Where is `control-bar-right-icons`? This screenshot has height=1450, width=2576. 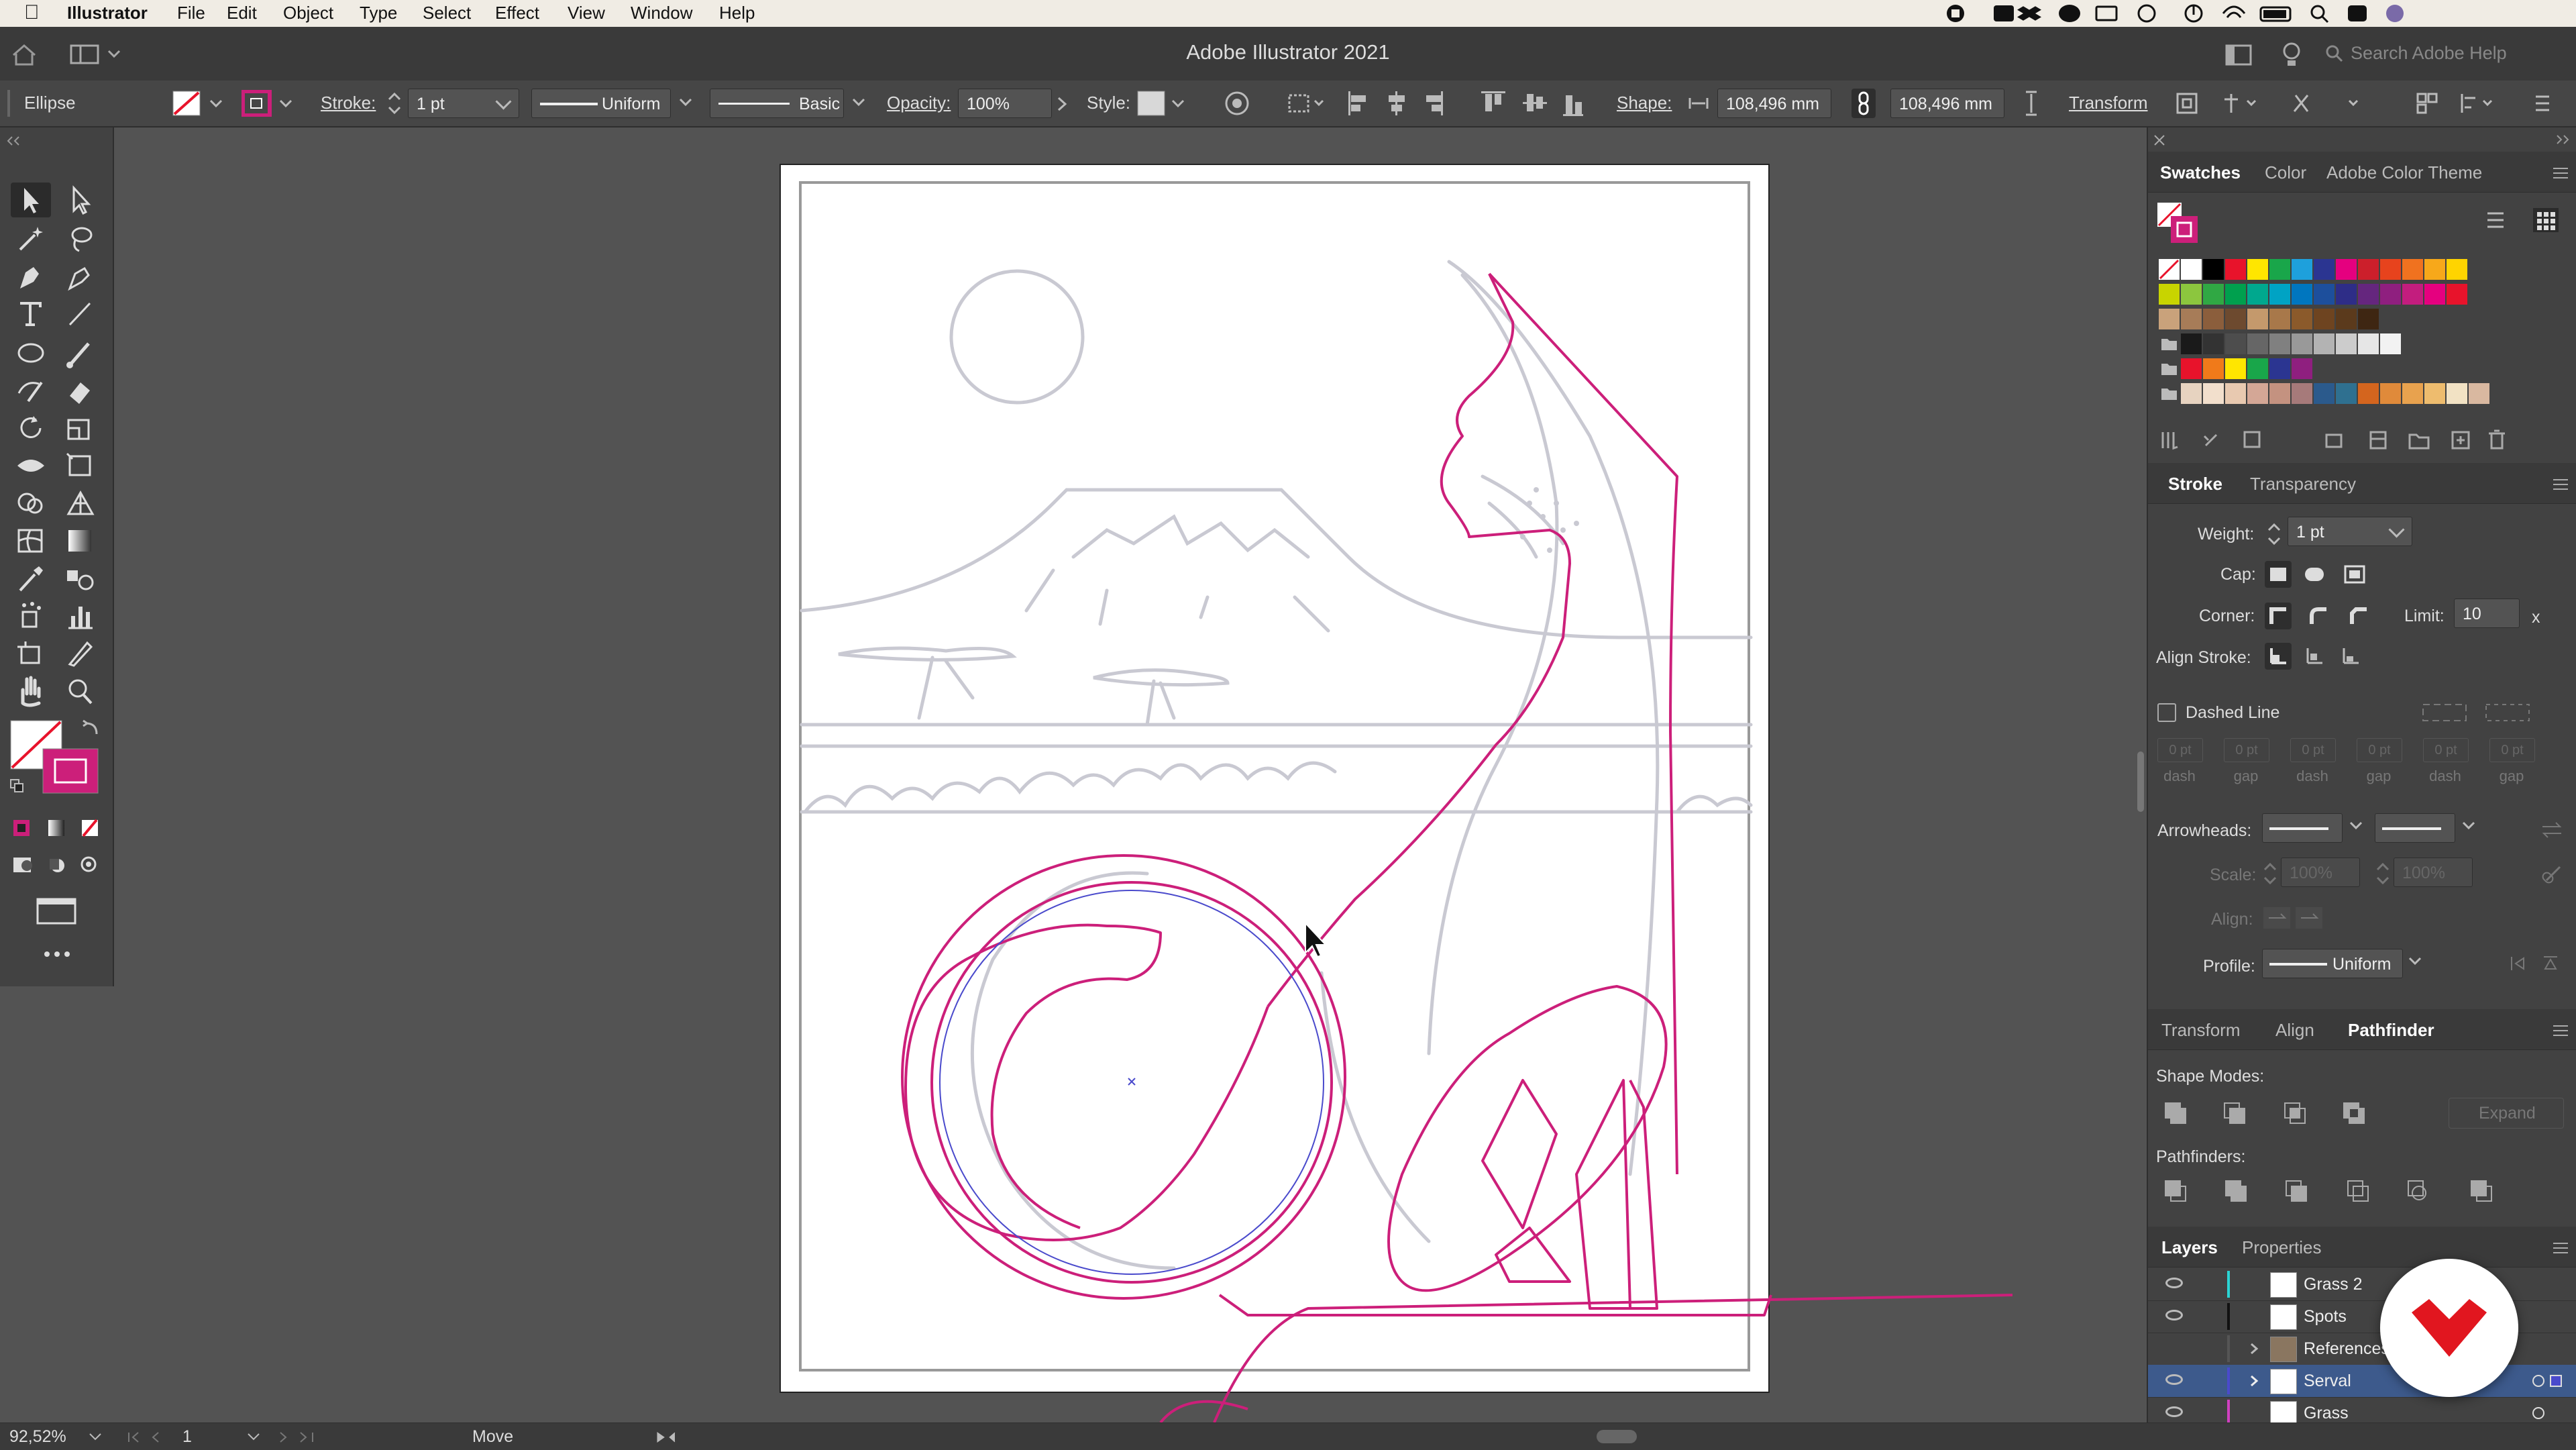 control-bar-right-icons is located at coordinates (2361, 103).